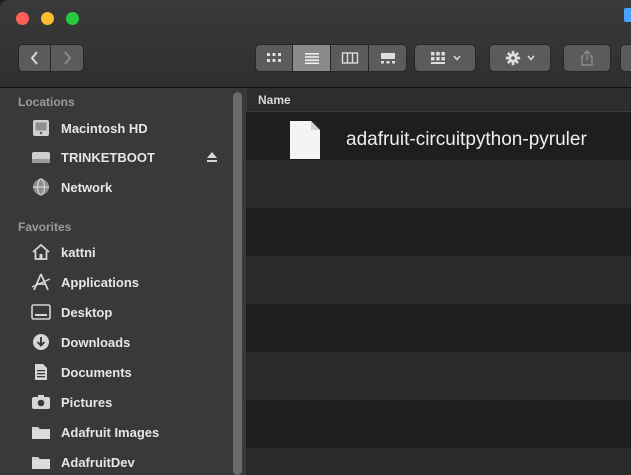  What do you see at coordinates (627, 15) in the screenshot?
I see `window-edge-sliver` at bounding box center [627, 15].